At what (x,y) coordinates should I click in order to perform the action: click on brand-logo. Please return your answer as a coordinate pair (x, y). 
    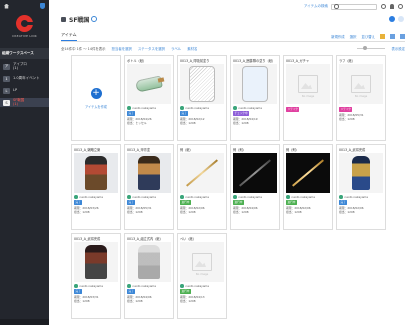
    Looking at the image, I should click on (25, 23).